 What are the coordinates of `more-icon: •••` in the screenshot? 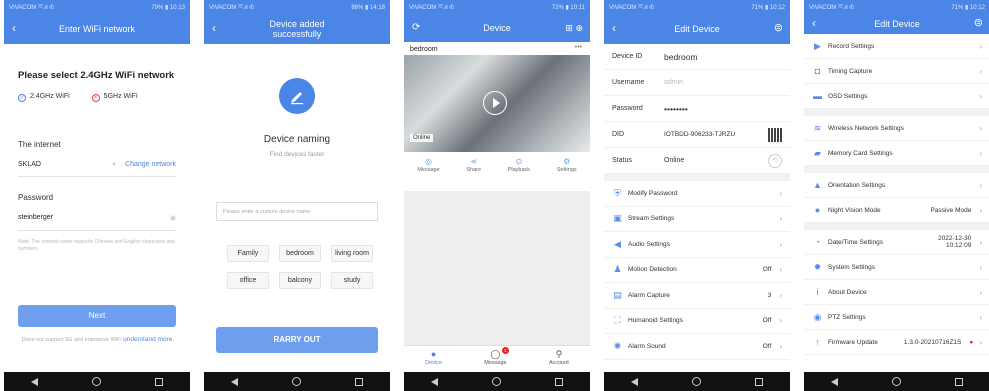 It's located at (578, 47).